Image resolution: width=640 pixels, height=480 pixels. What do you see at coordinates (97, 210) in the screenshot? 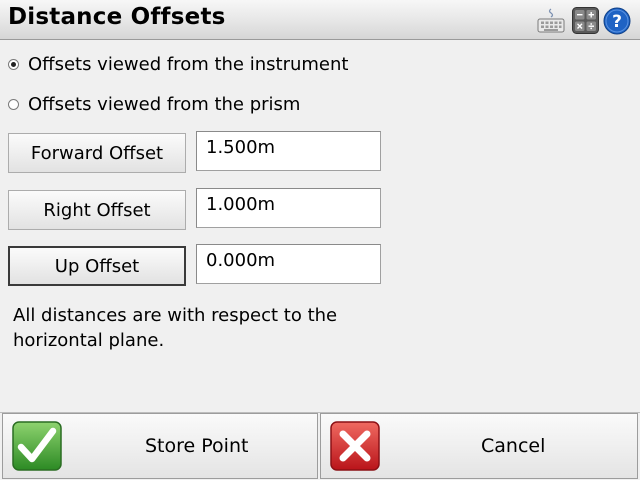
I see `right-offset-button: Right Offset` at bounding box center [97, 210].